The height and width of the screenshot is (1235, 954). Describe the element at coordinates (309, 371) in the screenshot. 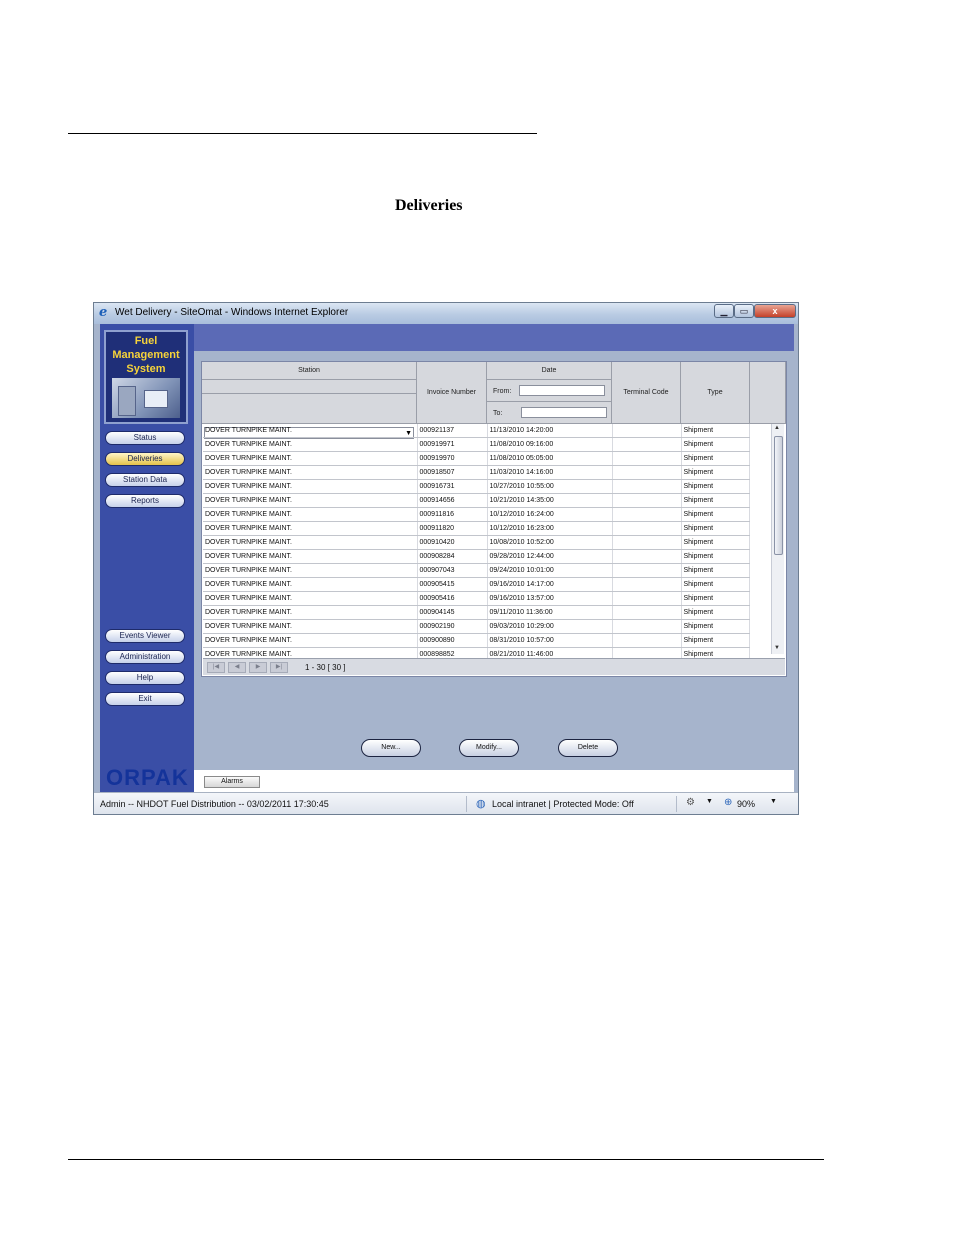

I see `column-header-station: Station` at that location.